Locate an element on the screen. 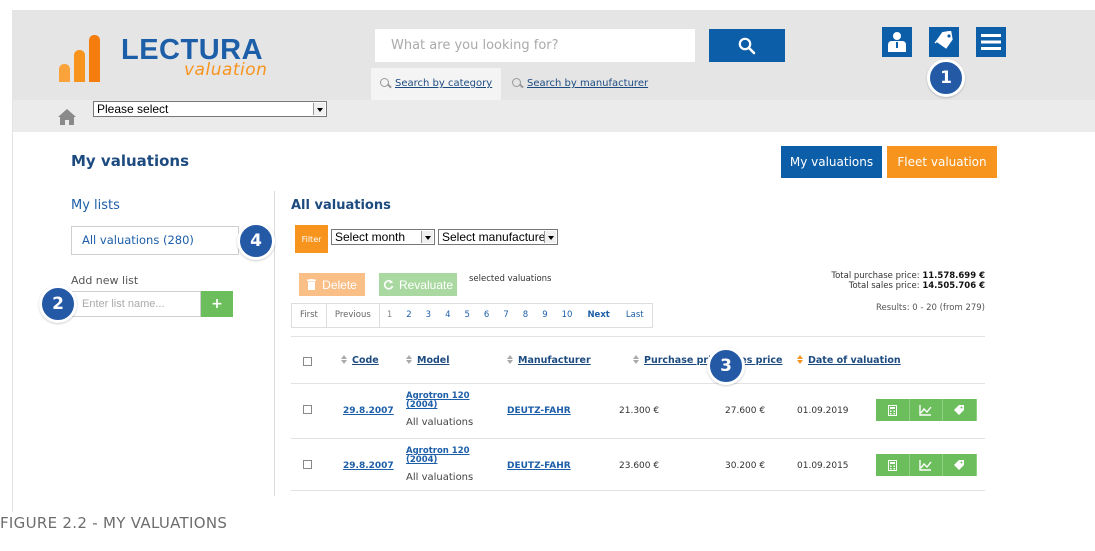 This screenshot has height=551, width=1095. refresh-icon is located at coordinates (388, 285).